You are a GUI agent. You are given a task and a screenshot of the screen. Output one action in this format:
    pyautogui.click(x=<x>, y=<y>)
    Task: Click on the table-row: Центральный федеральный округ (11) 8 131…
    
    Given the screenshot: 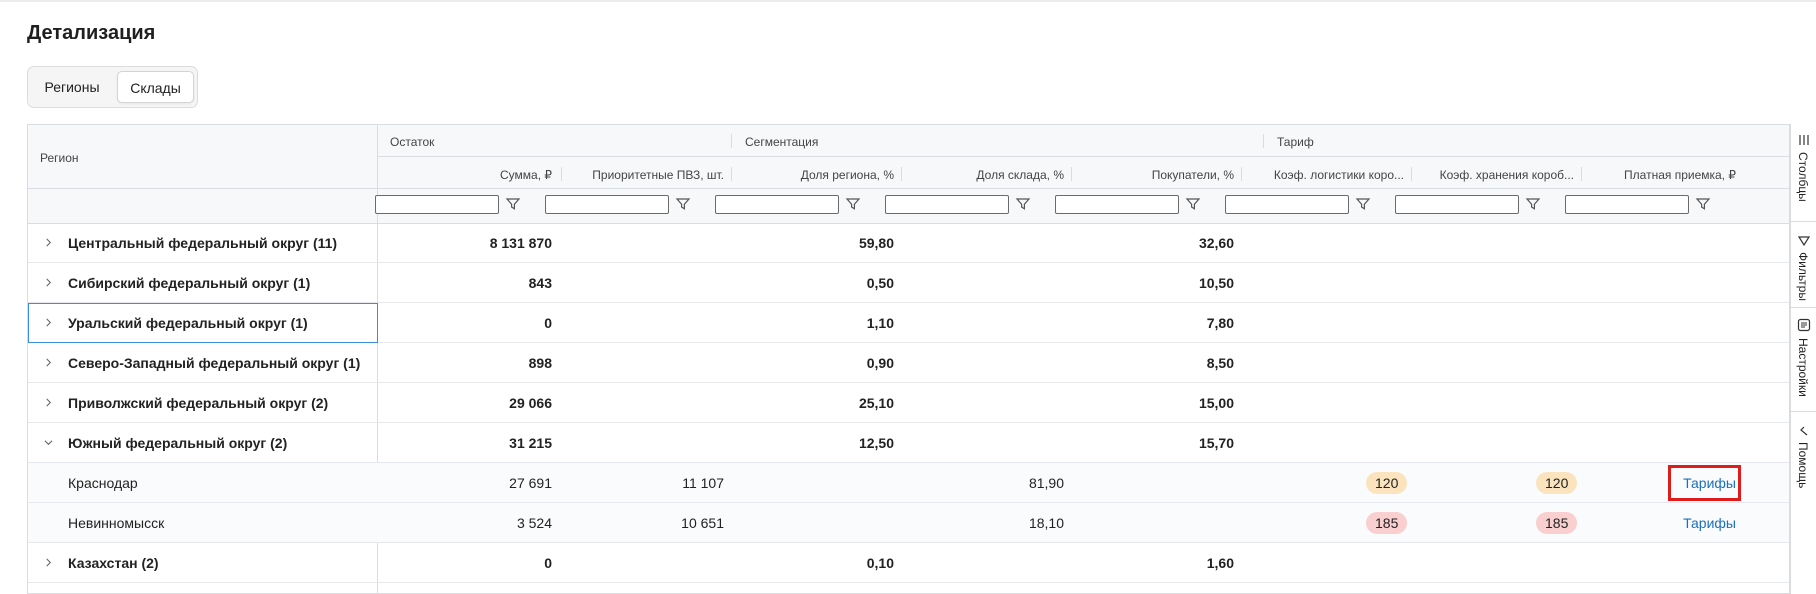 What is the action you would take?
    pyautogui.click(x=908, y=243)
    